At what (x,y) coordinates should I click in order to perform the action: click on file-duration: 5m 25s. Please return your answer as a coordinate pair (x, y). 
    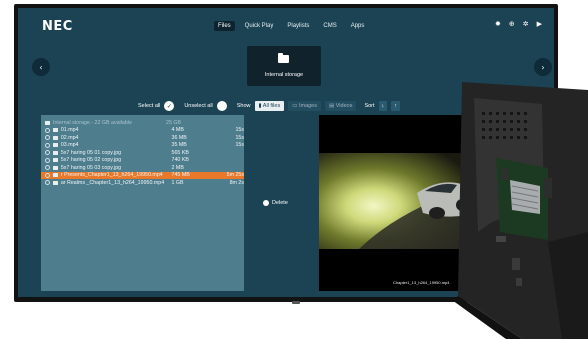
    Looking at the image, I should click on (235, 175).